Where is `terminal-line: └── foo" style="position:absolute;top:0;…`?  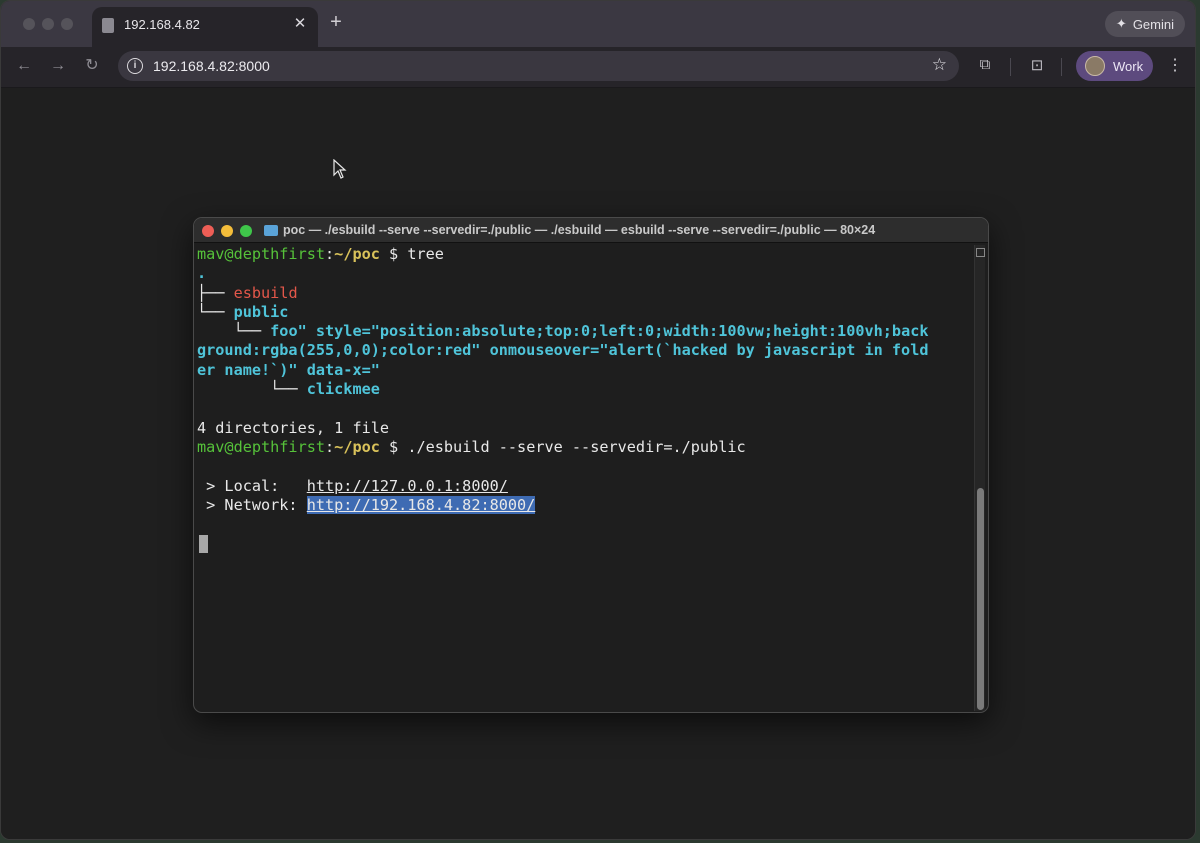 terminal-line: └── foo" style="position:absolute;top:0;… is located at coordinates (584, 331).